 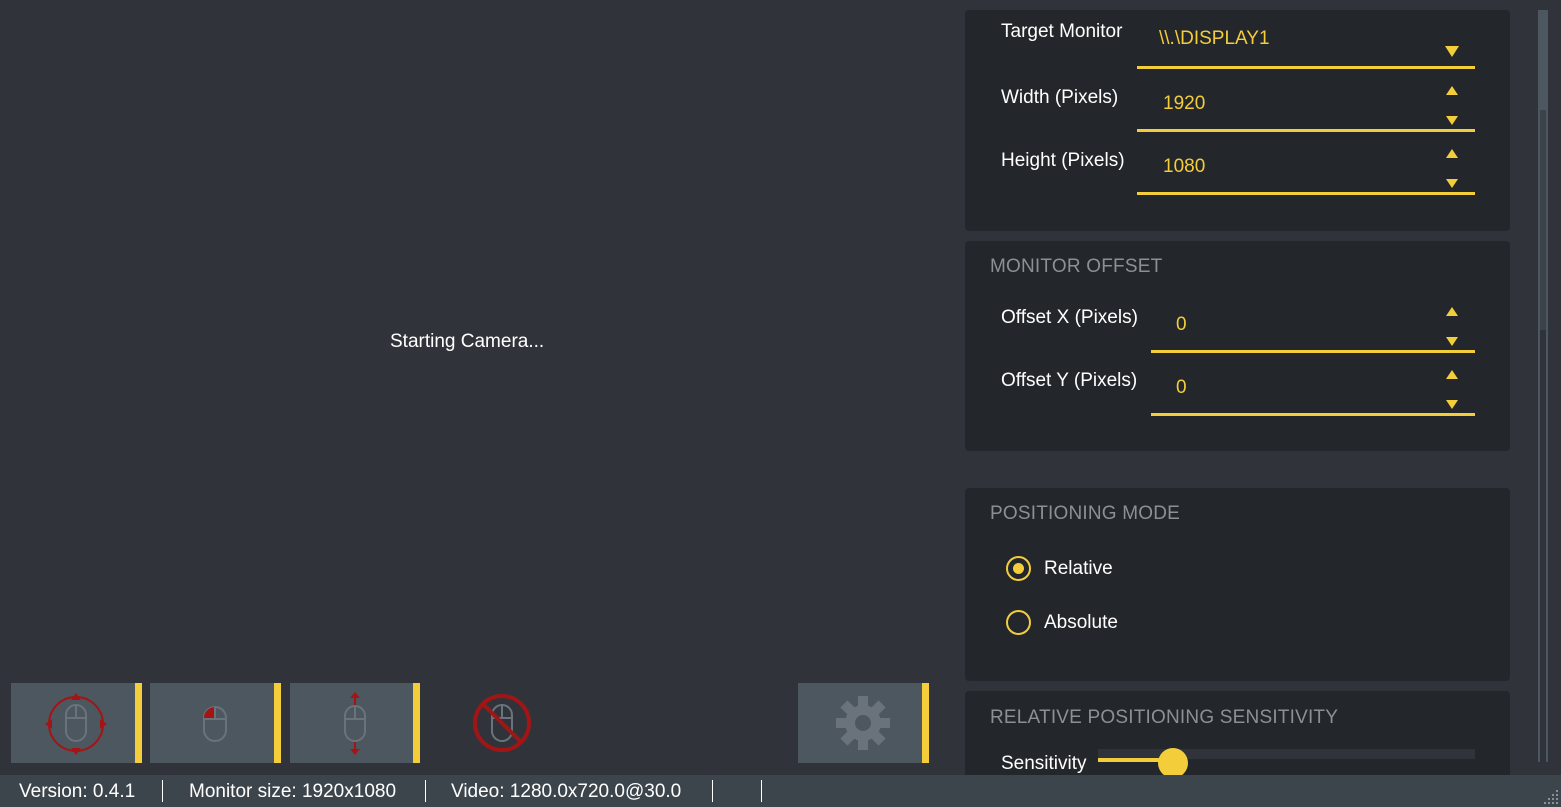 I want to click on offset-y-value: 0, so click(x=1181, y=387).